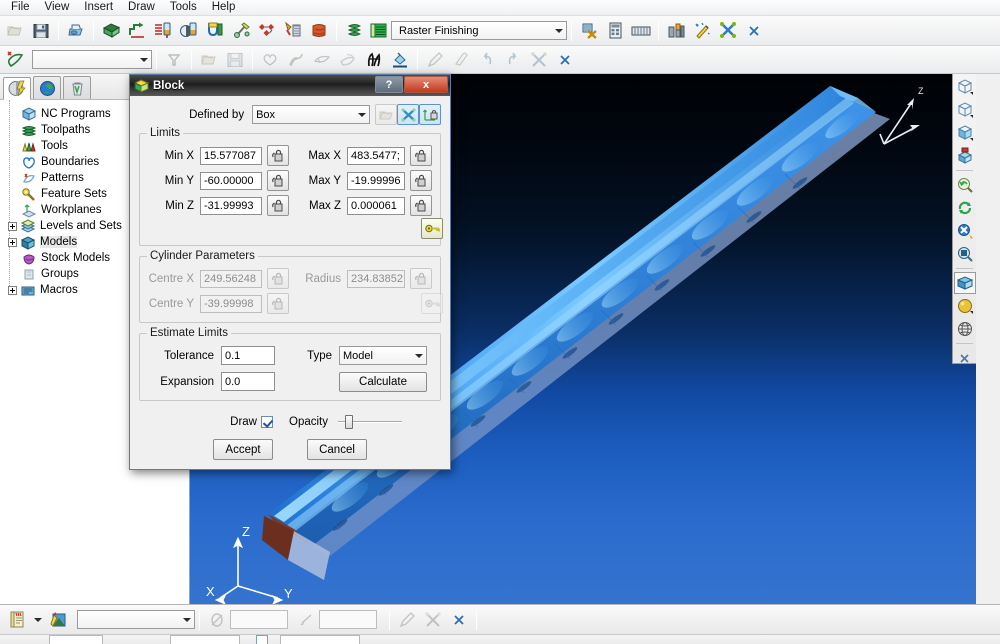 Image resolution: width=1000 pixels, height=644 pixels. I want to click on printer-button, so click(76, 31).